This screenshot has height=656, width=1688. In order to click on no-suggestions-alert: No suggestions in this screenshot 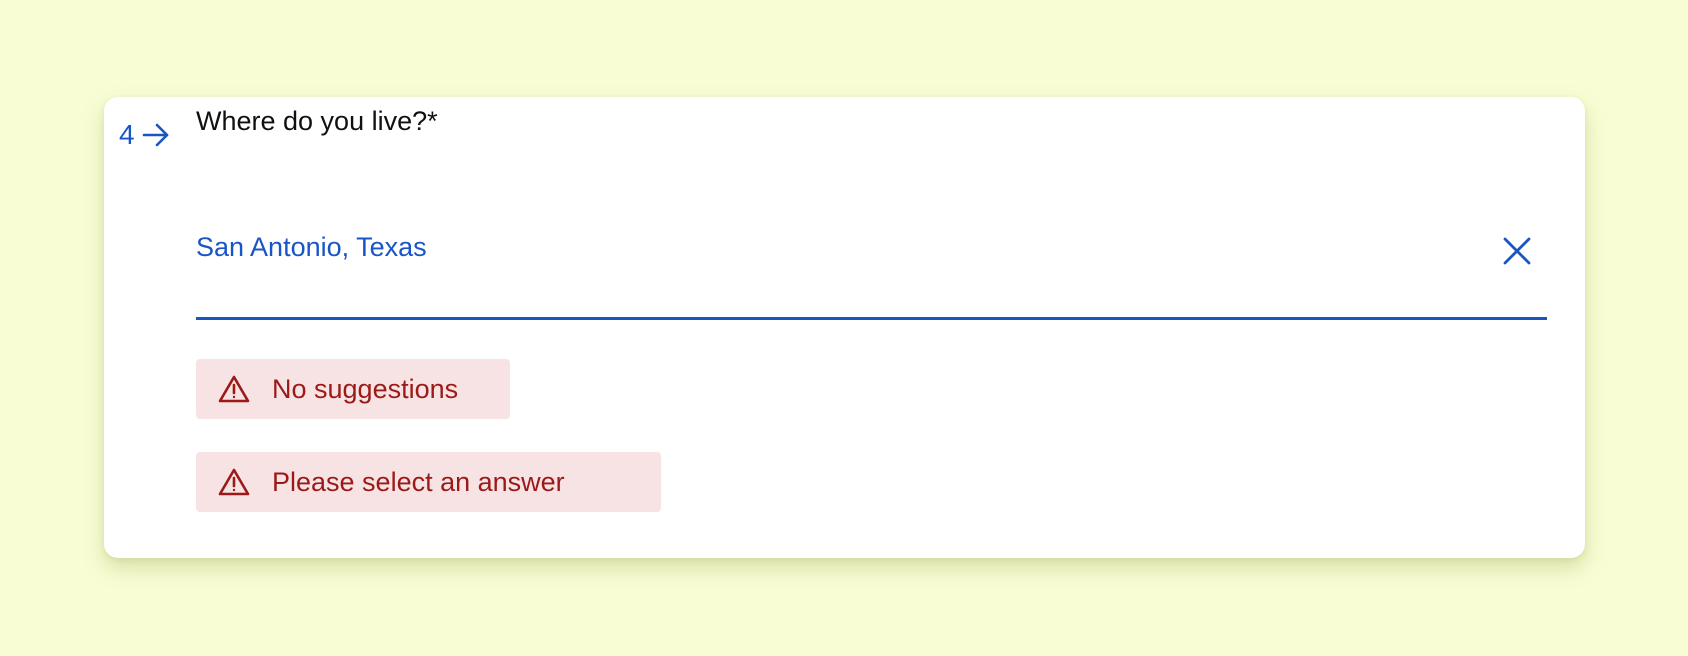, I will do `click(353, 389)`.